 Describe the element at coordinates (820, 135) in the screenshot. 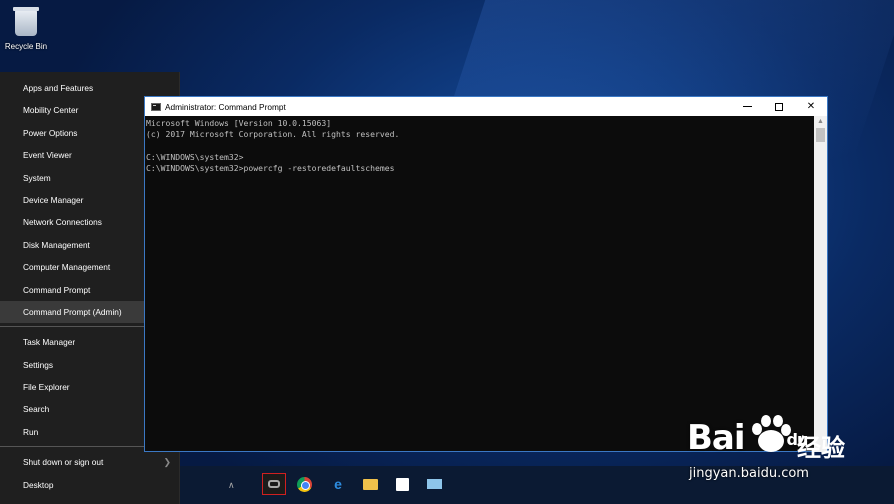

I see `scrollbar-thumb` at that location.